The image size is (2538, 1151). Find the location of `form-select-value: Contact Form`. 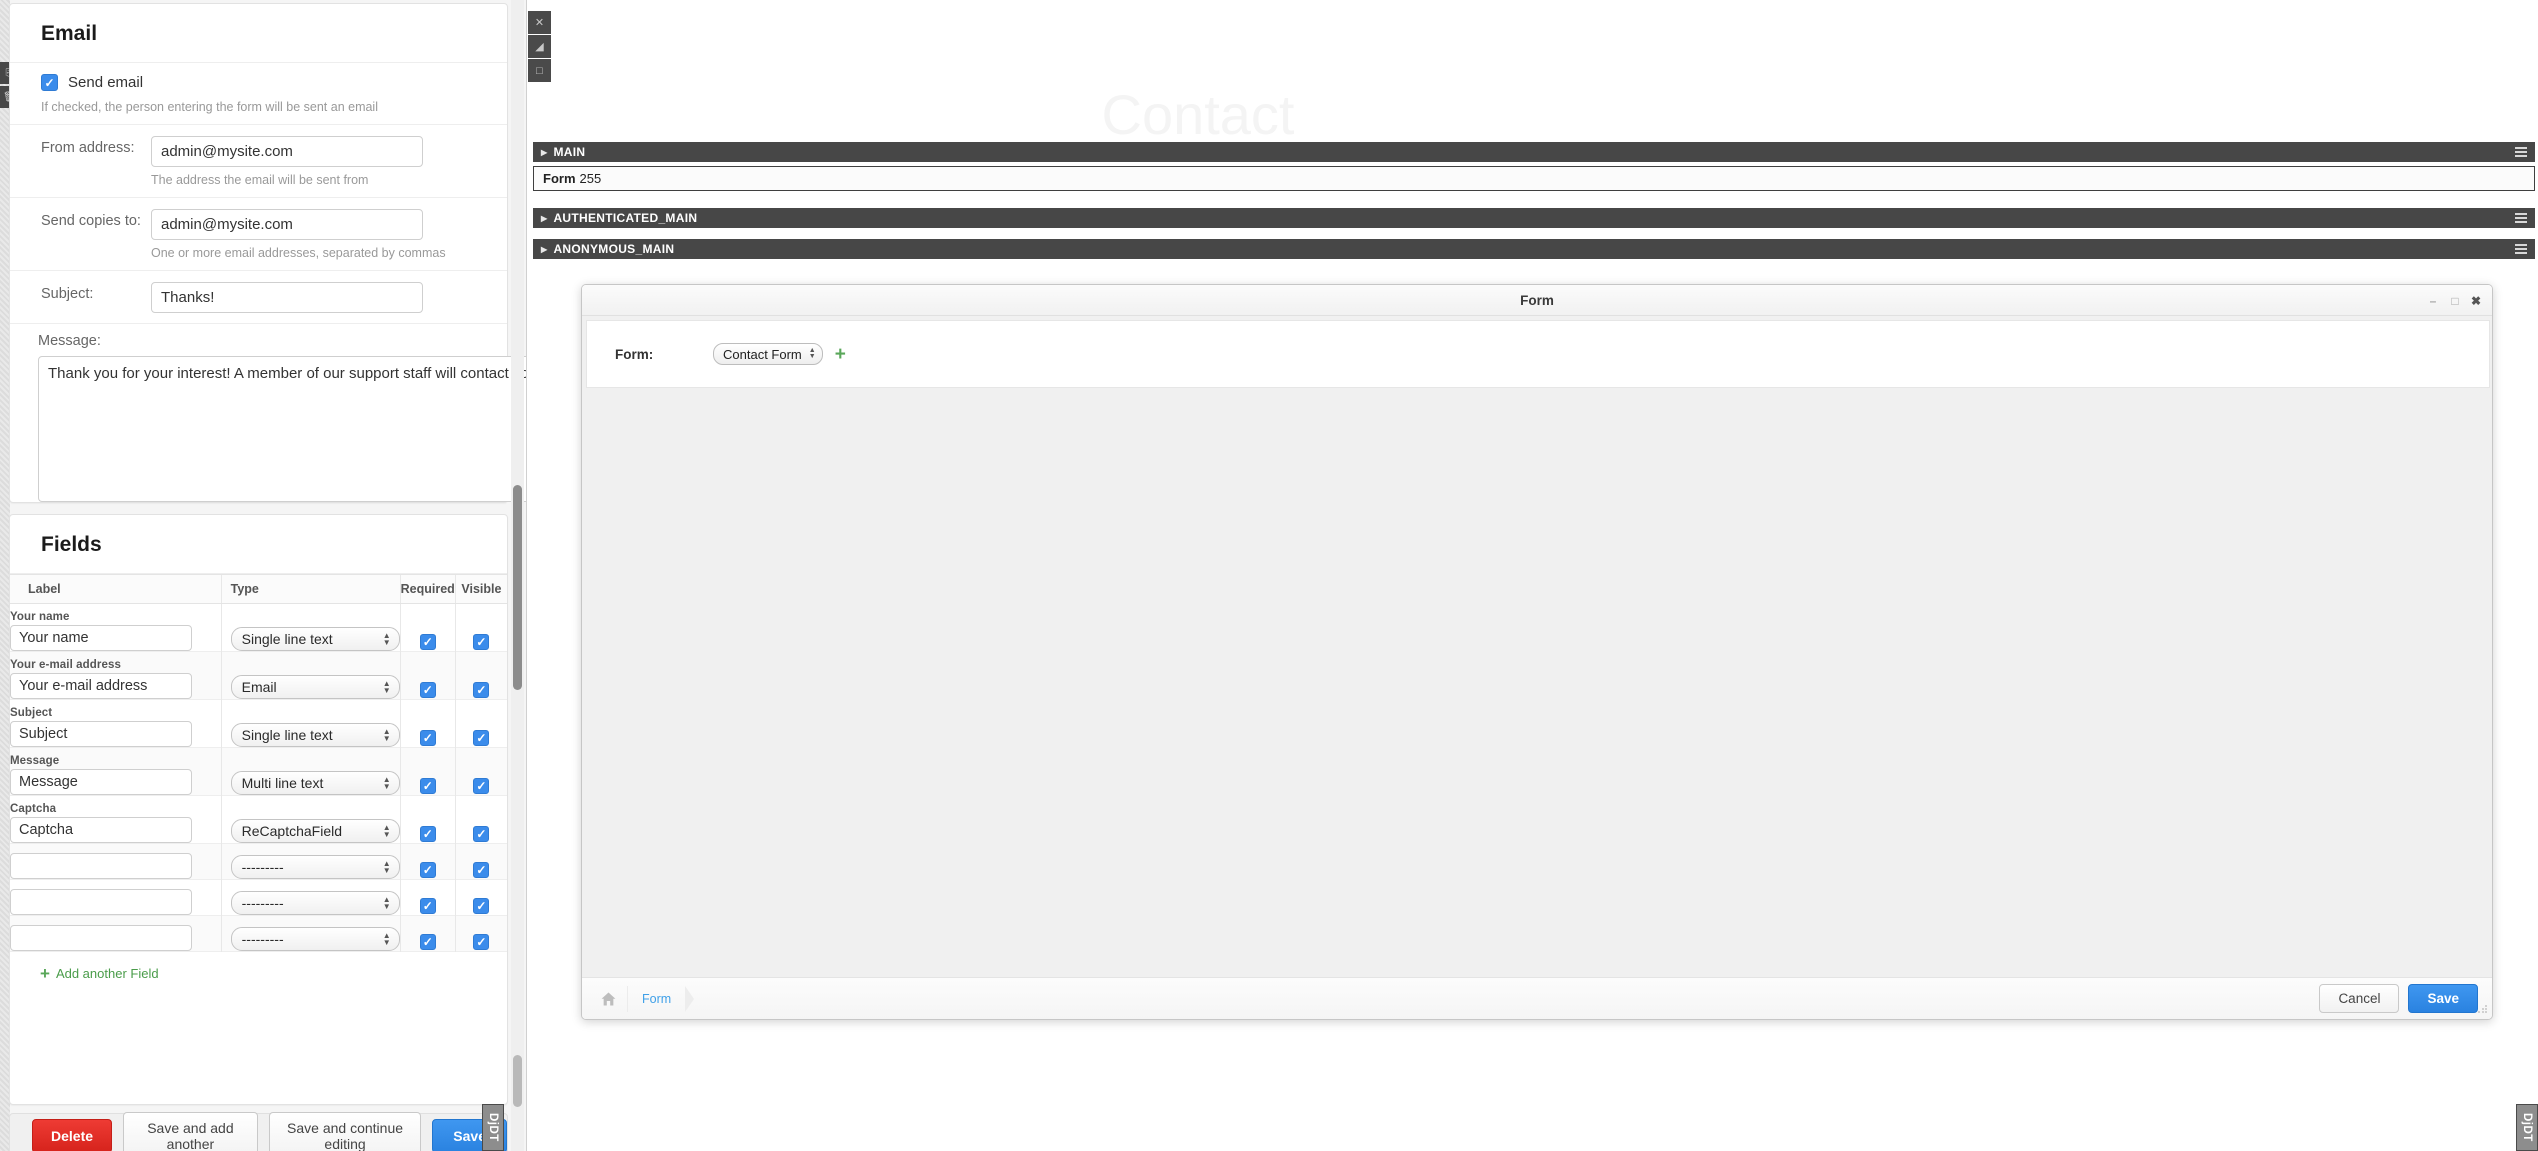

form-select-value: Contact Form is located at coordinates (762, 354).